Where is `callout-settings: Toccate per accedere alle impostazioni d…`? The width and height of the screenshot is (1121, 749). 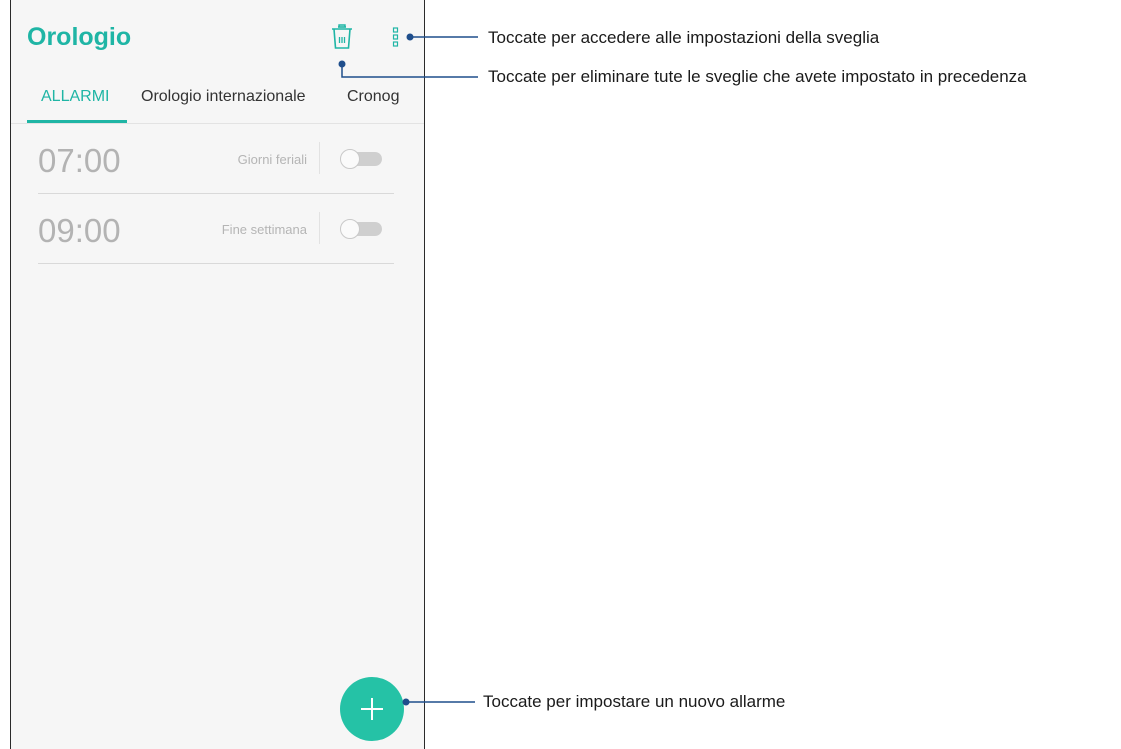
callout-settings: Toccate per accedere alle impostazioni d… is located at coordinates (684, 37).